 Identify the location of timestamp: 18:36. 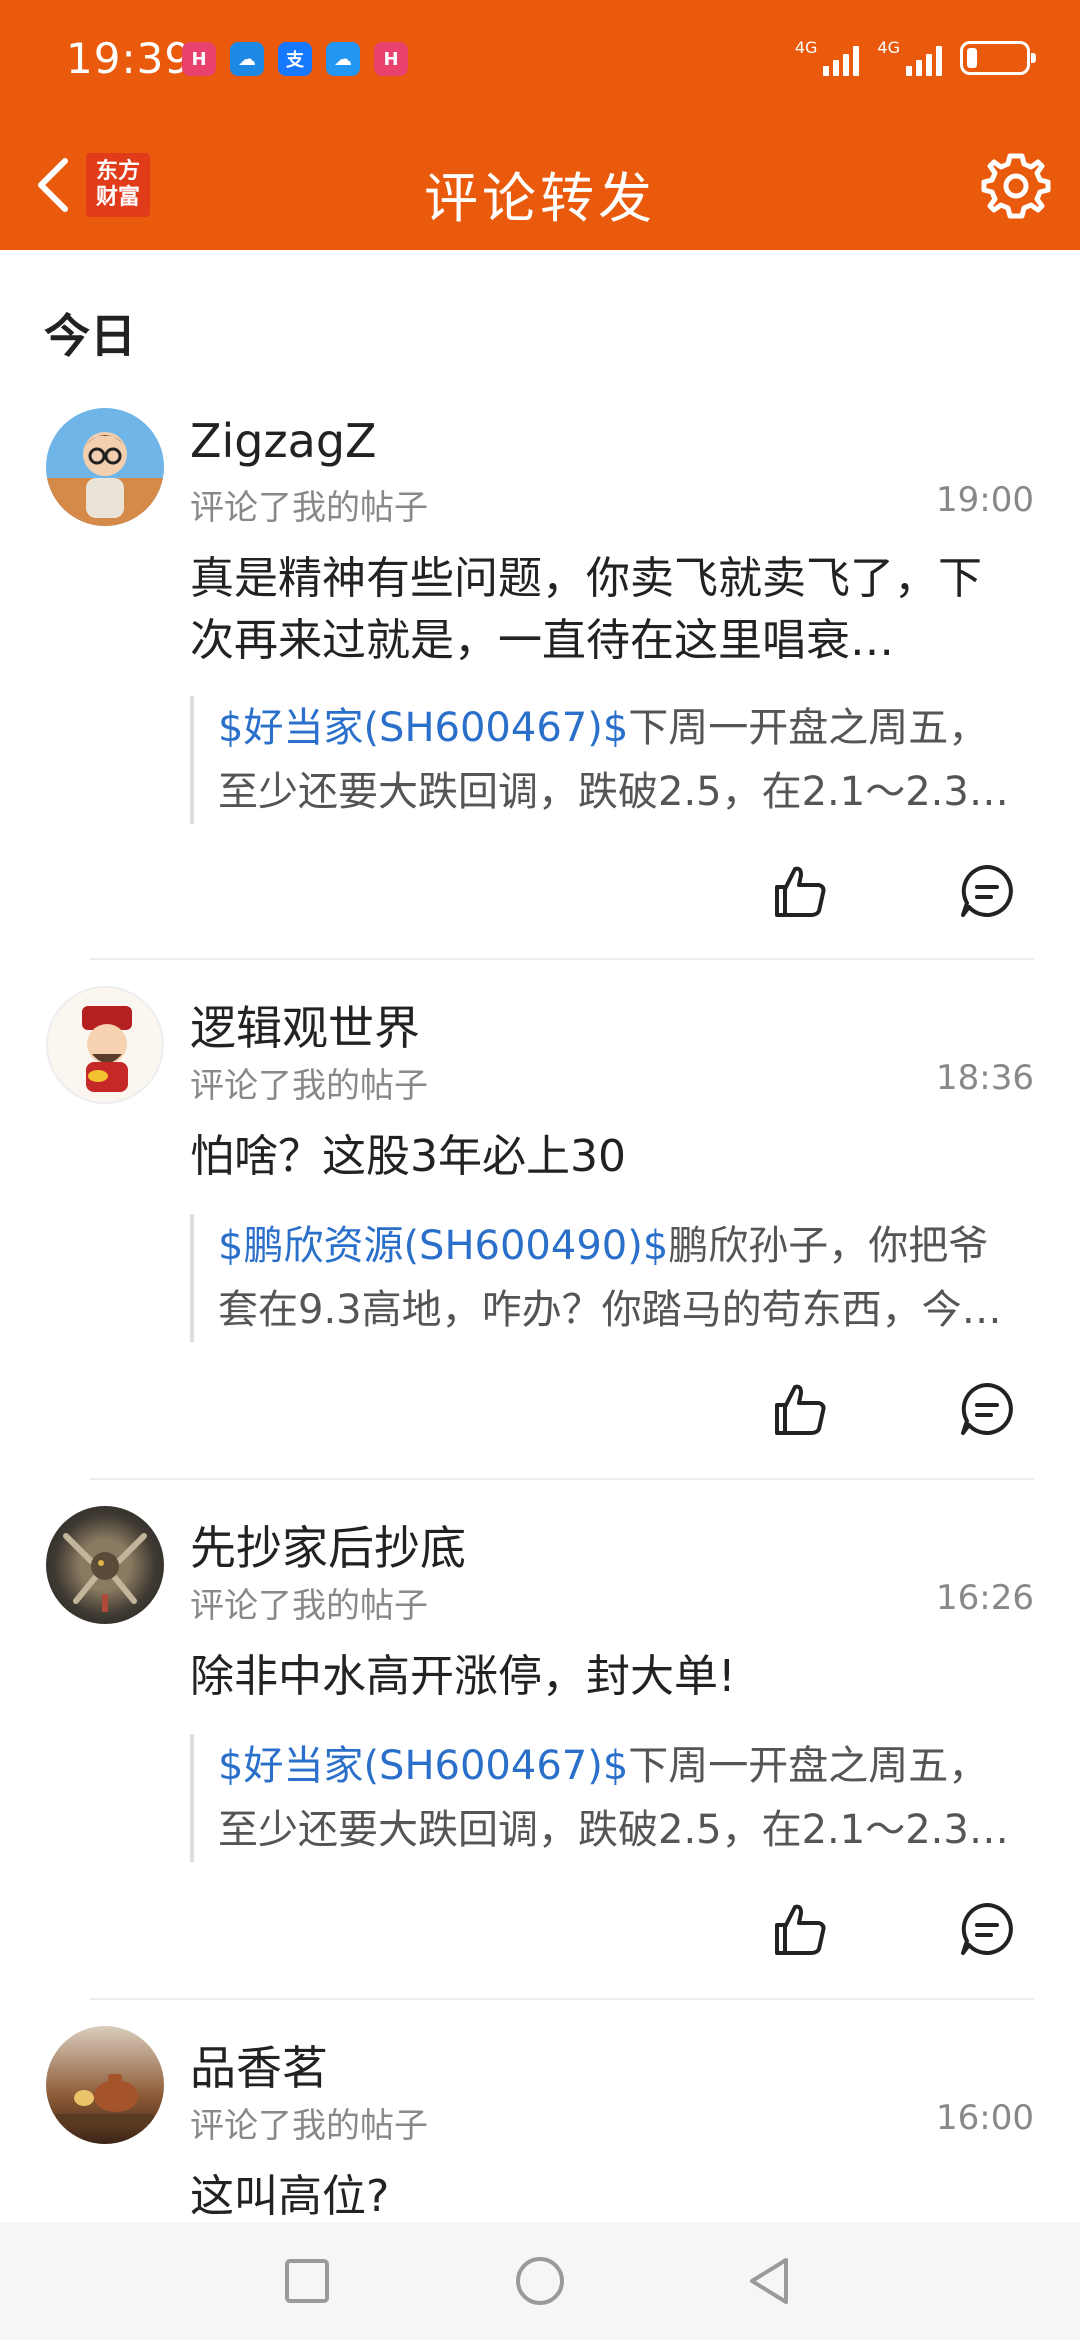
(985, 1078).